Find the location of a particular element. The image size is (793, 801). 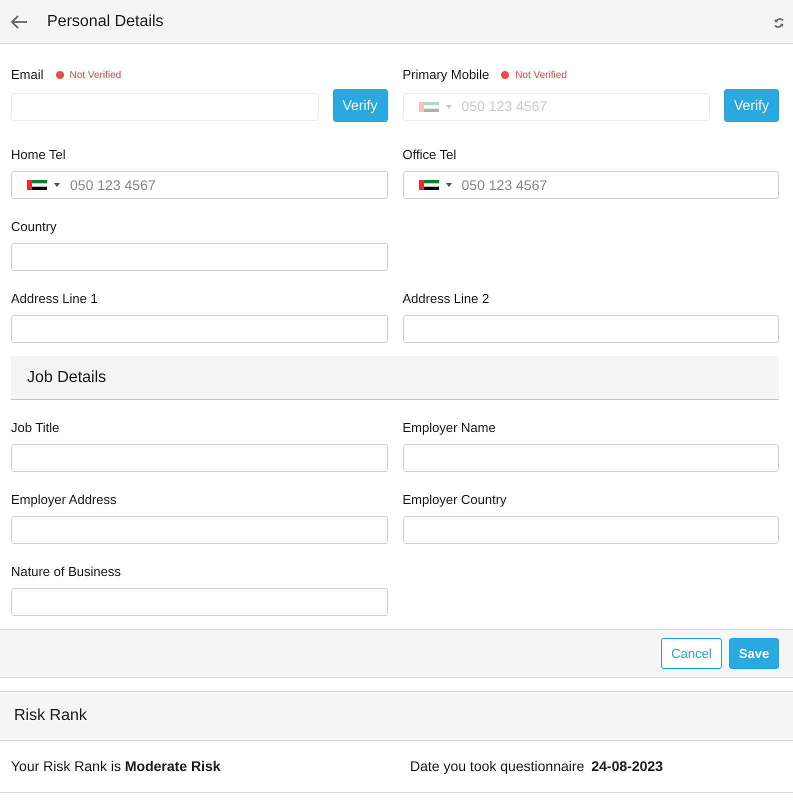

field-label: Job Title is located at coordinates (35, 428).